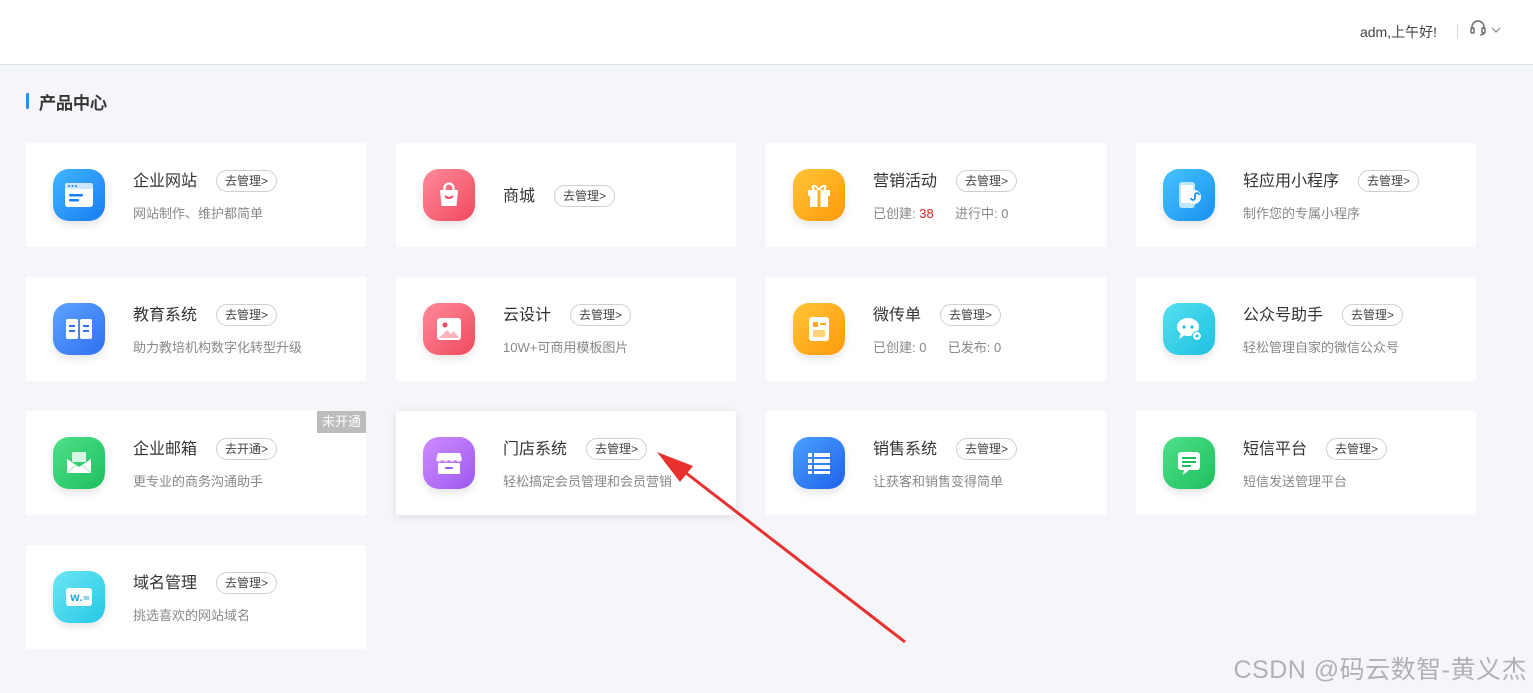 The image size is (1533, 693). I want to click on stat-label-running: 进行中:, so click(976, 213).